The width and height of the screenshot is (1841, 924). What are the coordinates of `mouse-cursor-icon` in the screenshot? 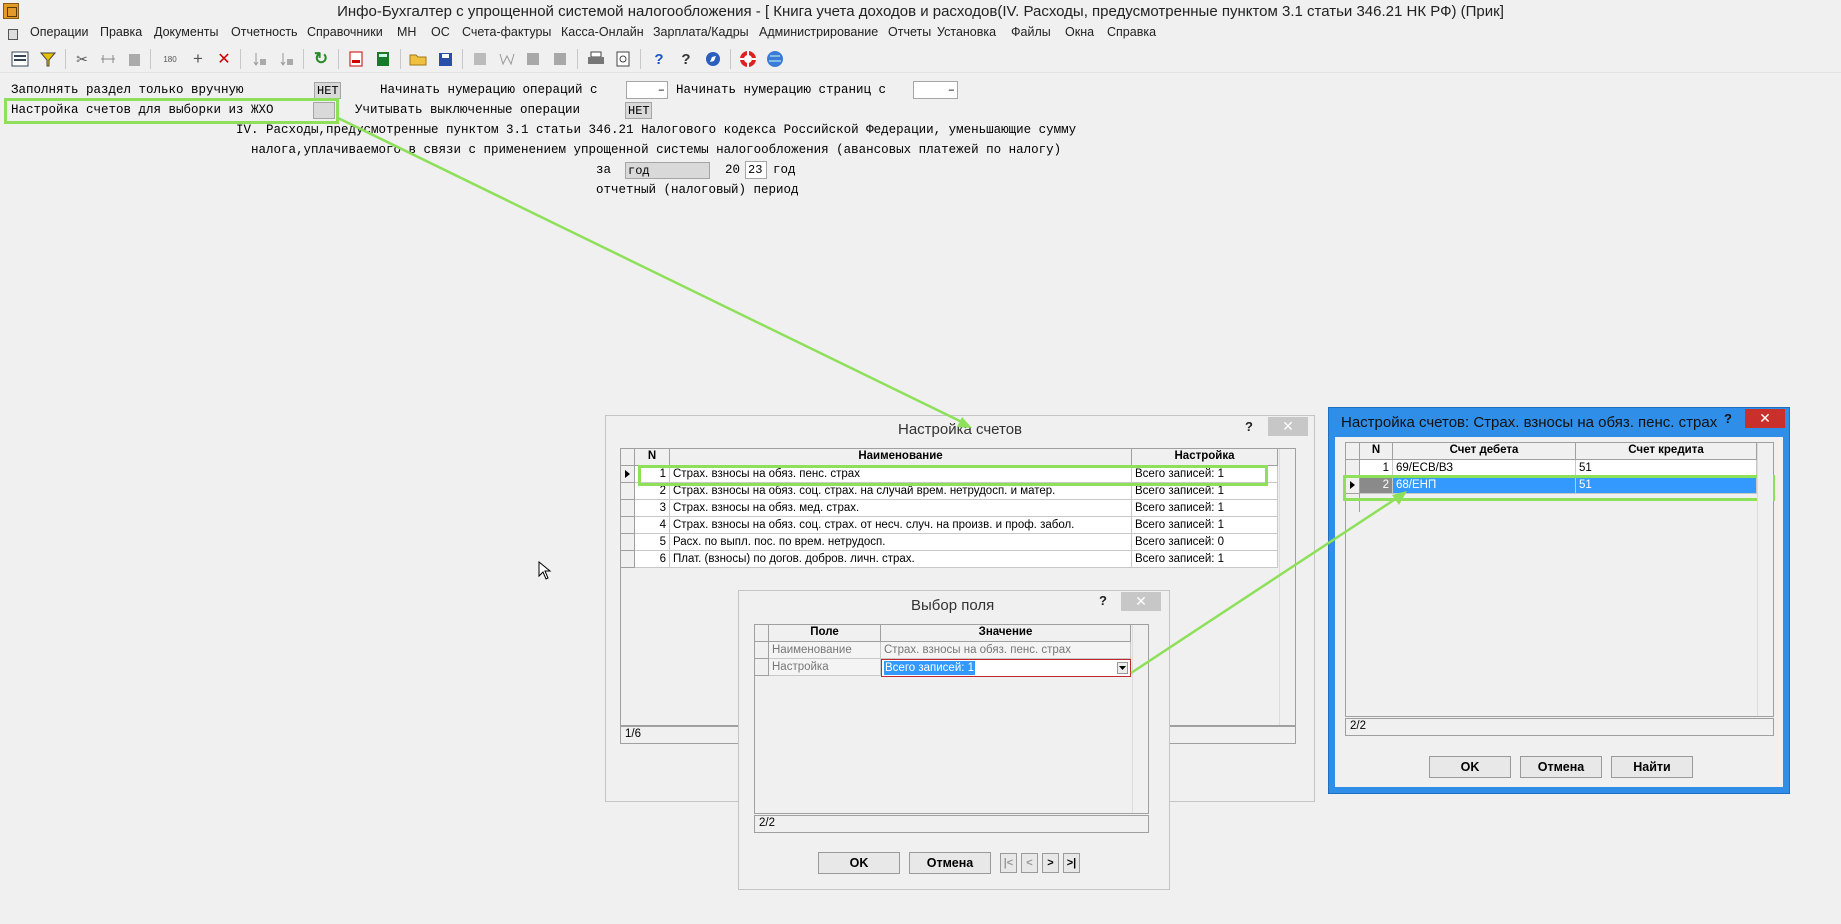 It's located at (545, 570).